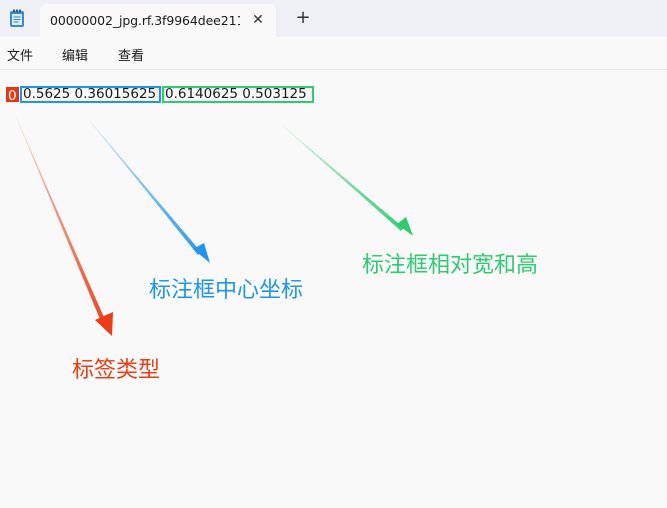 The image size is (667, 508). I want to click on title-bar: 00000002_jpg.rf.3f9964dee211df8 ✕ +, so click(333, 18).